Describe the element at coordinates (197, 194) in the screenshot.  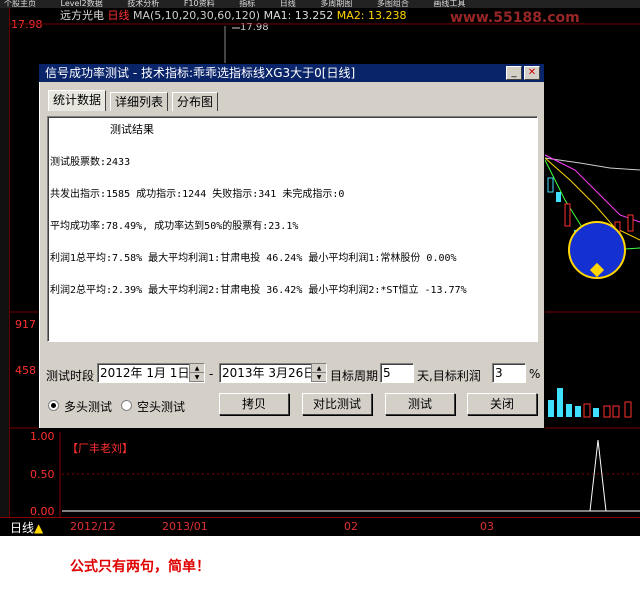
I see `result-signals: 共发出指示:1585 成功指示:1244 失败指示:341 未完成指示:0` at that location.